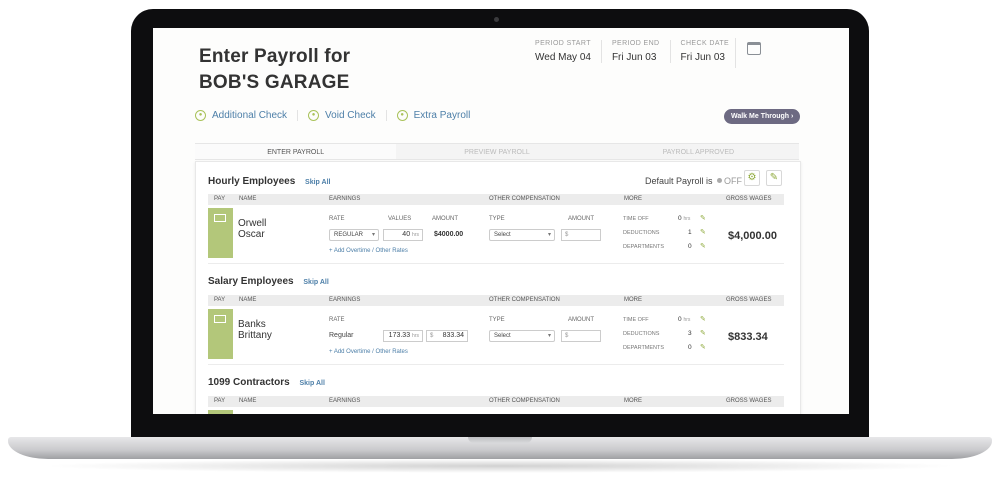  I want to click on paycheck-icon, so click(220, 218).